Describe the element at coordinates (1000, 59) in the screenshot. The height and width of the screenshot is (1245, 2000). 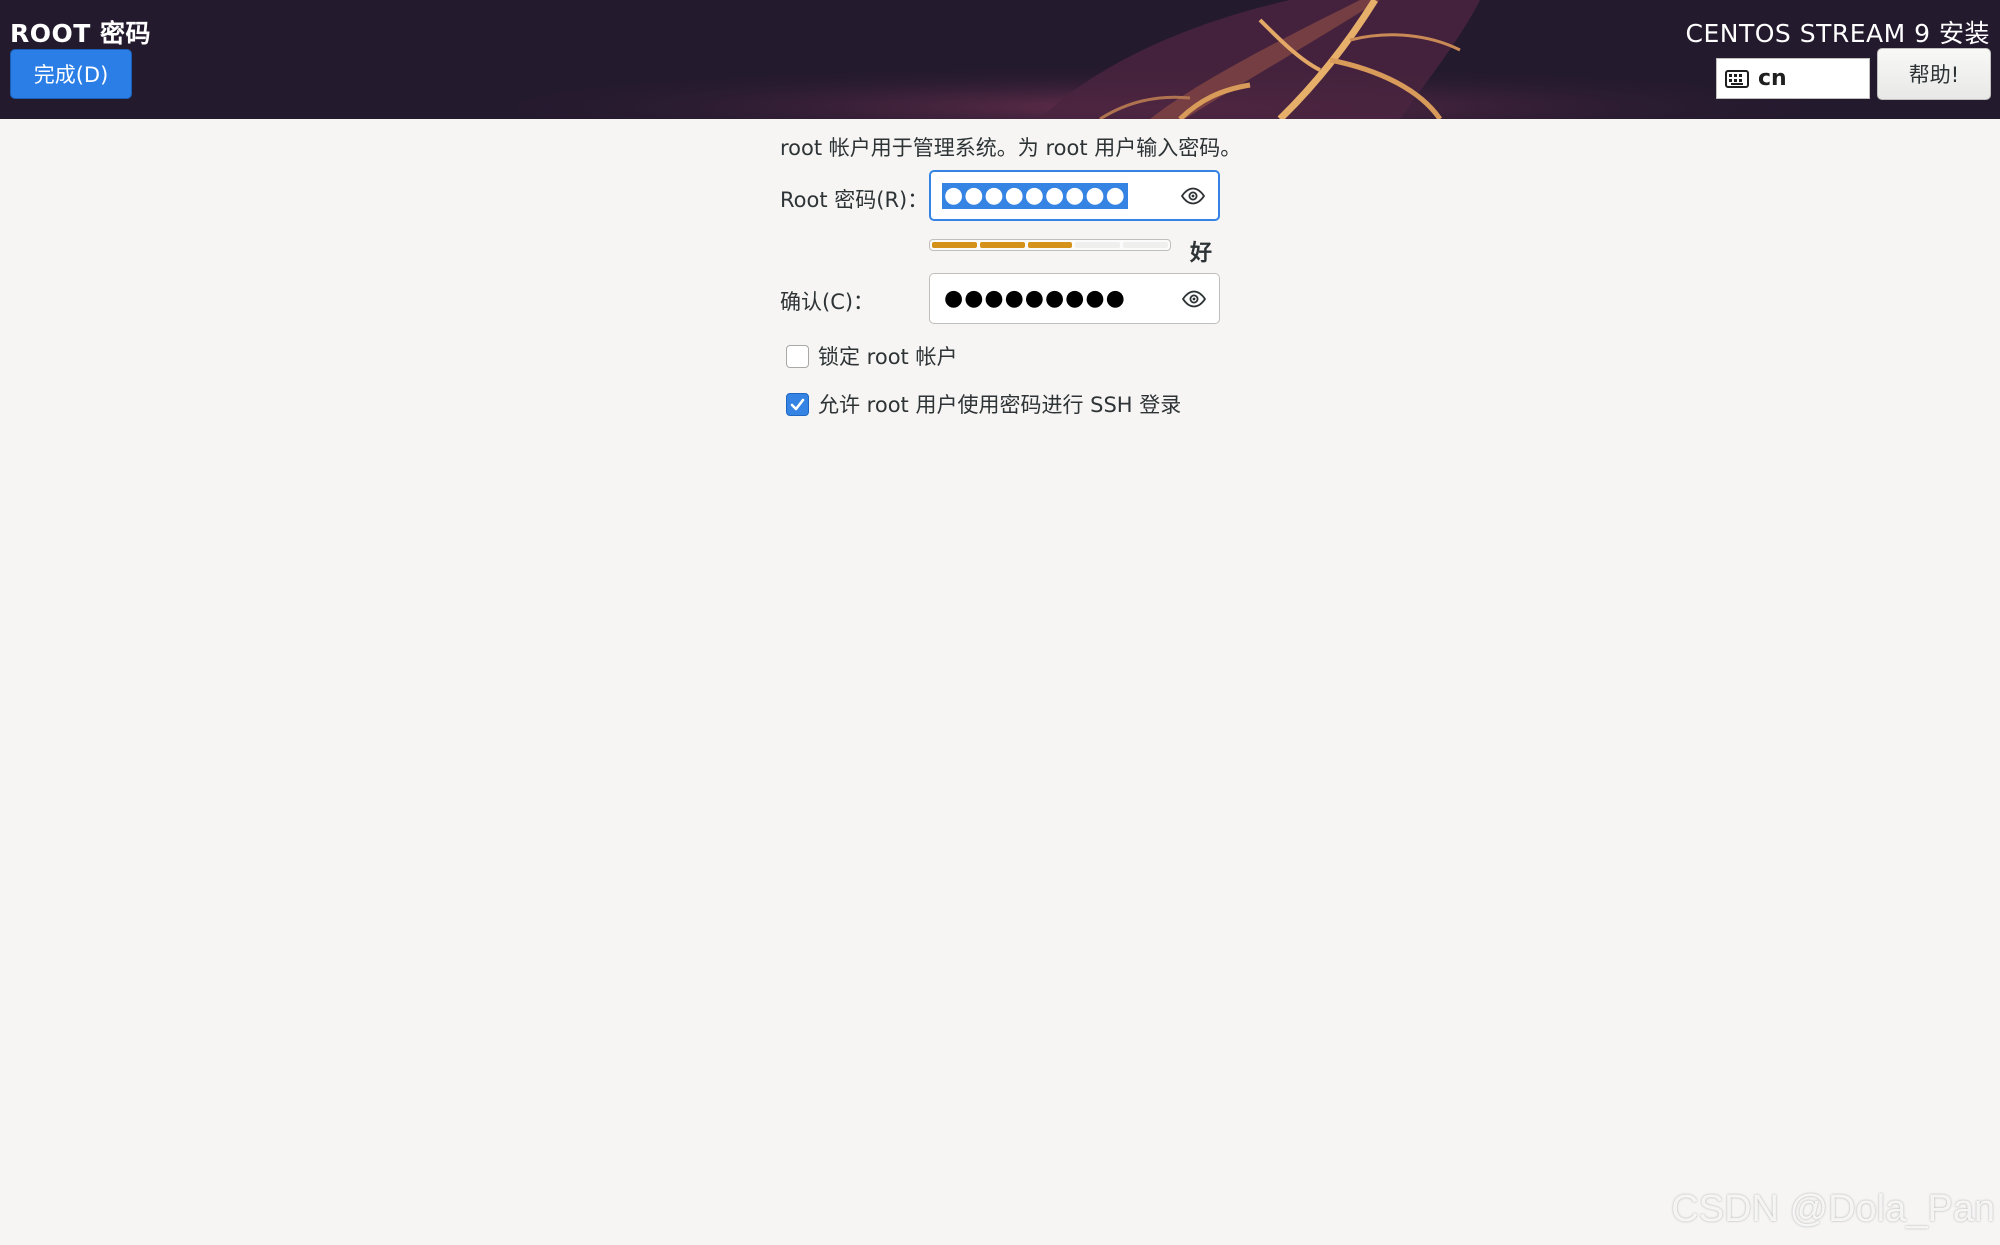
I see `header-banner: ROOT 密码 完成(D) CENTOS STREAM 9 安装 cn 帮助!` at that location.